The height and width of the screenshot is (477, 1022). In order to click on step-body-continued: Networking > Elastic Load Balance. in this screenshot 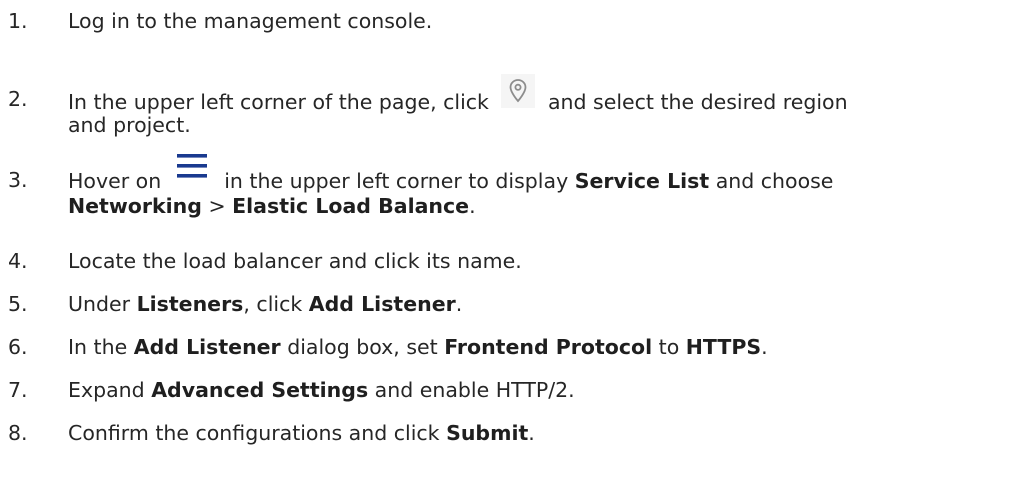, I will do `click(543, 206)`.